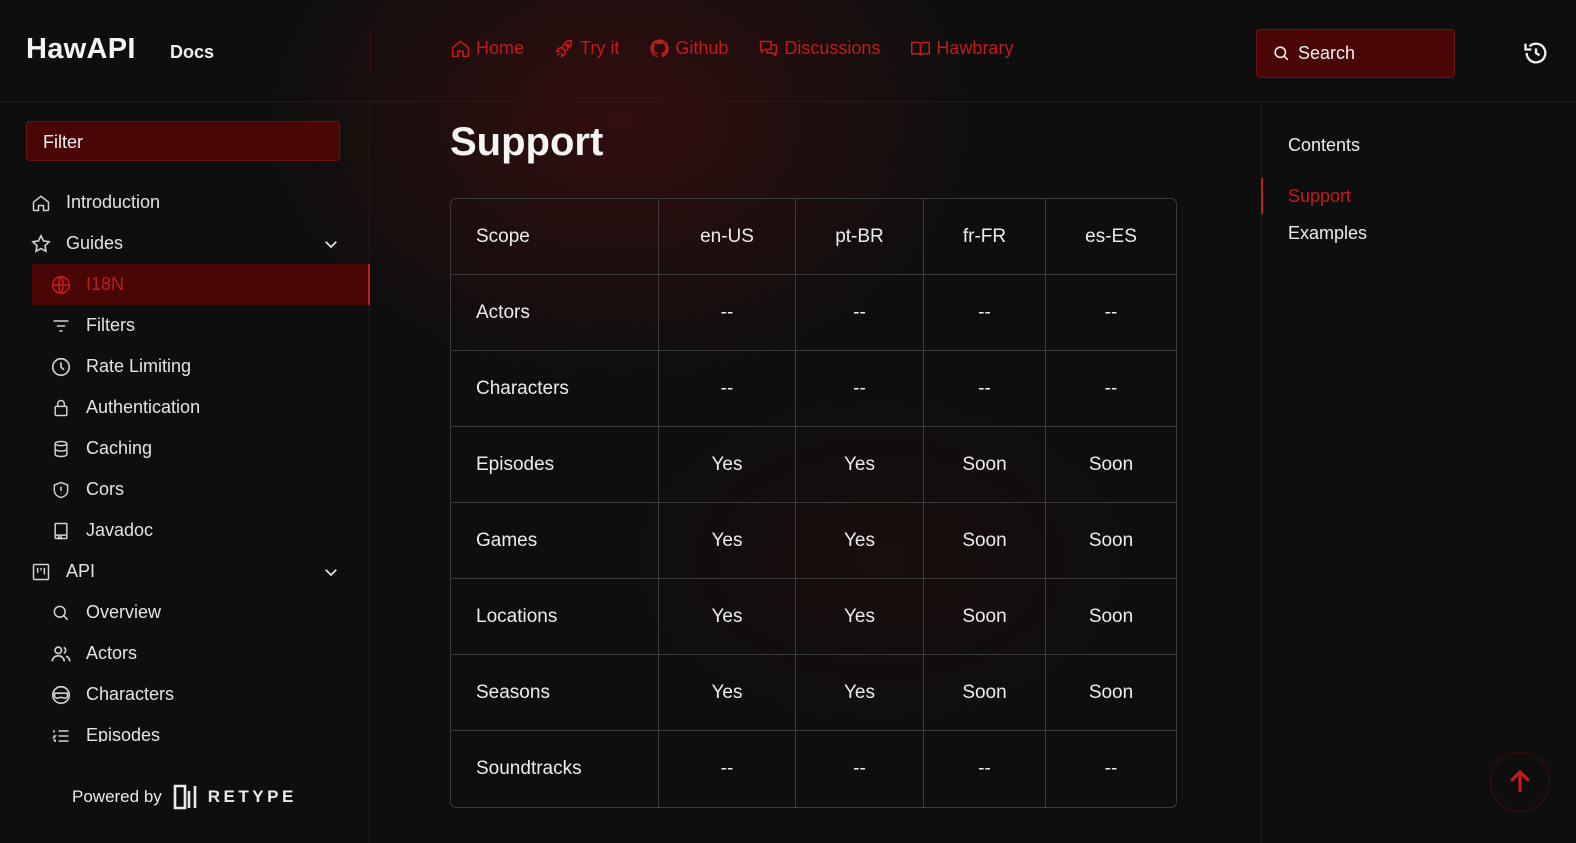  Describe the element at coordinates (183, 141) in the screenshot. I see `filter-input: Filter` at that location.